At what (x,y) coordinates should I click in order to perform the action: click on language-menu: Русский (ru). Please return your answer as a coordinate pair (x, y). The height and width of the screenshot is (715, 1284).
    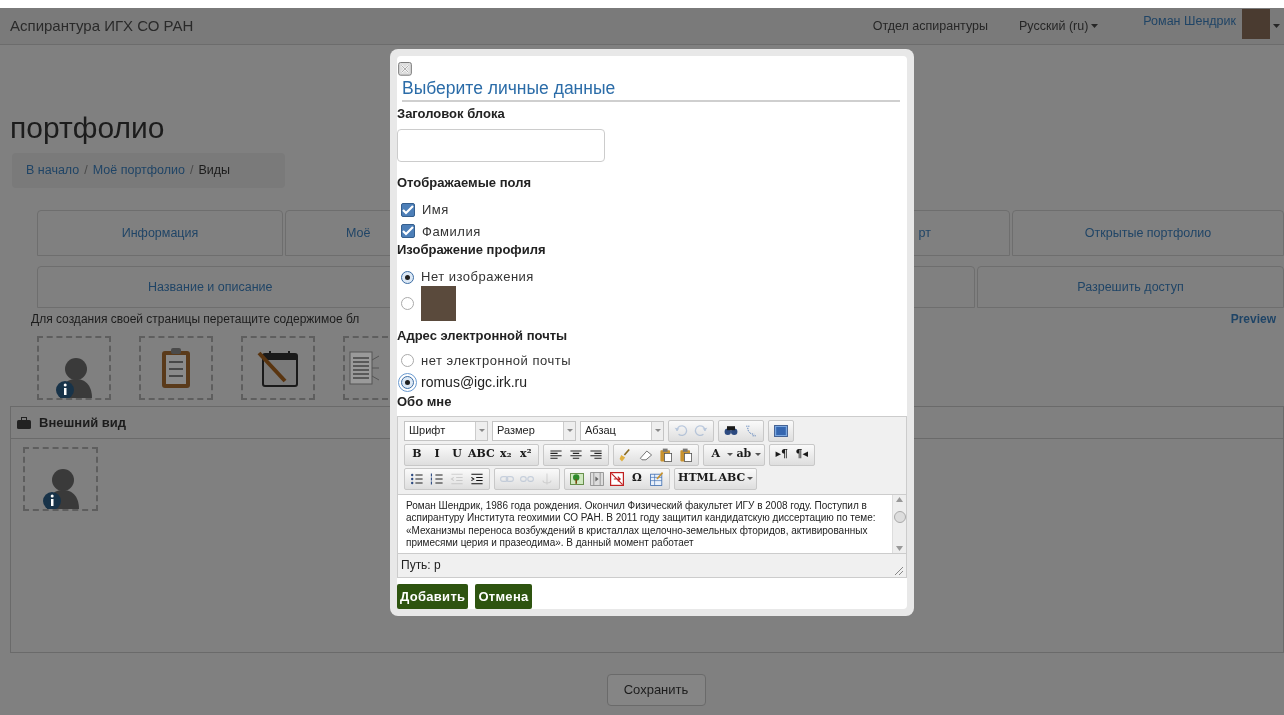
    Looking at the image, I should click on (1059, 26).